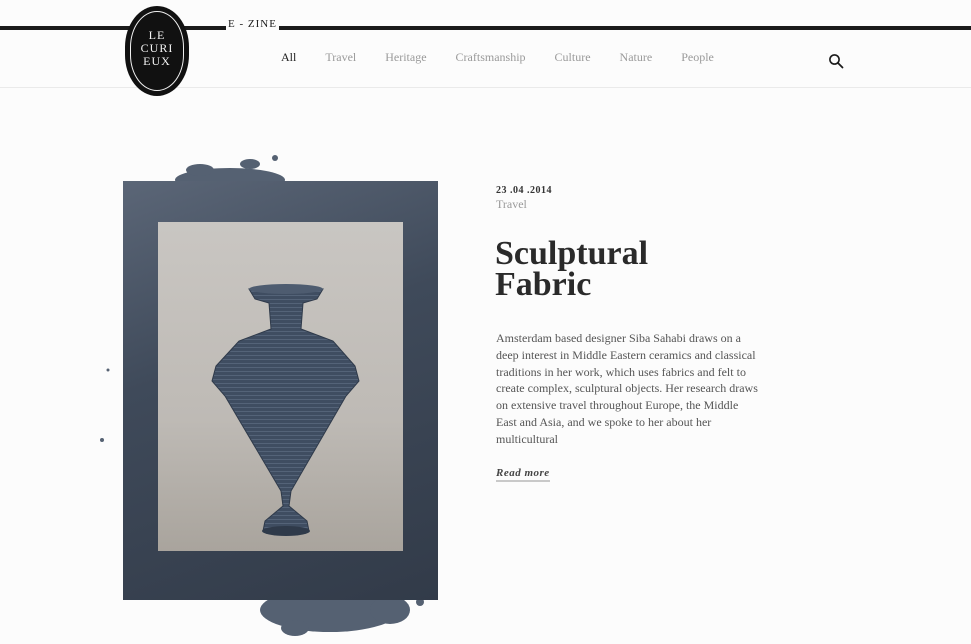 The width and height of the screenshot is (971, 644). Describe the element at coordinates (573, 57) in the screenshot. I see `nav-item-culture: Culture` at that location.